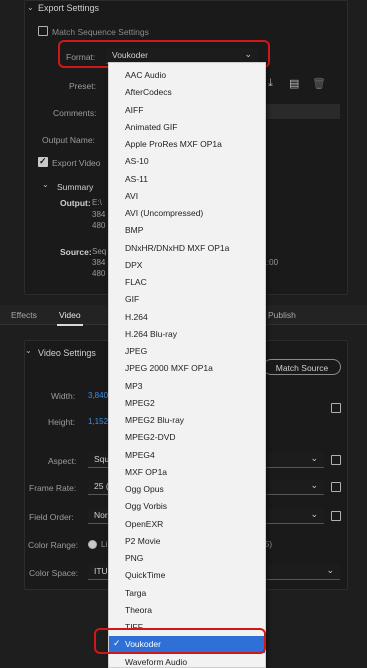 This screenshot has height=668, width=367. I want to click on comments-field, so click(303, 111).